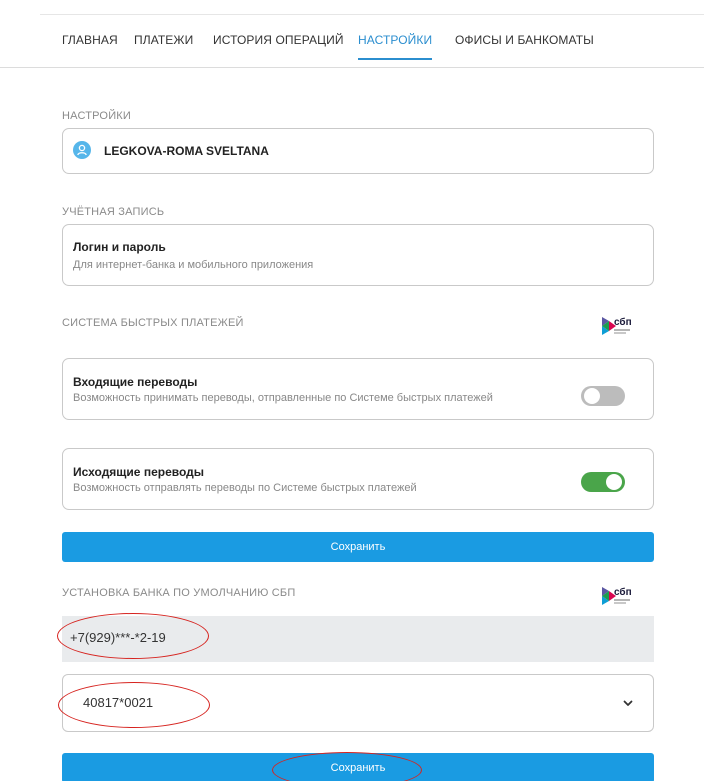  I want to click on top-divider, so click(372, 14).